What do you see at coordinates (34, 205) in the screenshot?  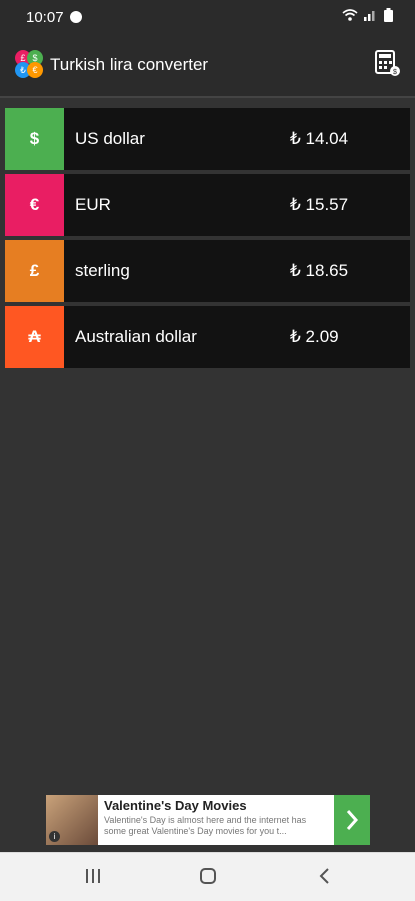 I see `currency-symbol: €` at bounding box center [34, 205].